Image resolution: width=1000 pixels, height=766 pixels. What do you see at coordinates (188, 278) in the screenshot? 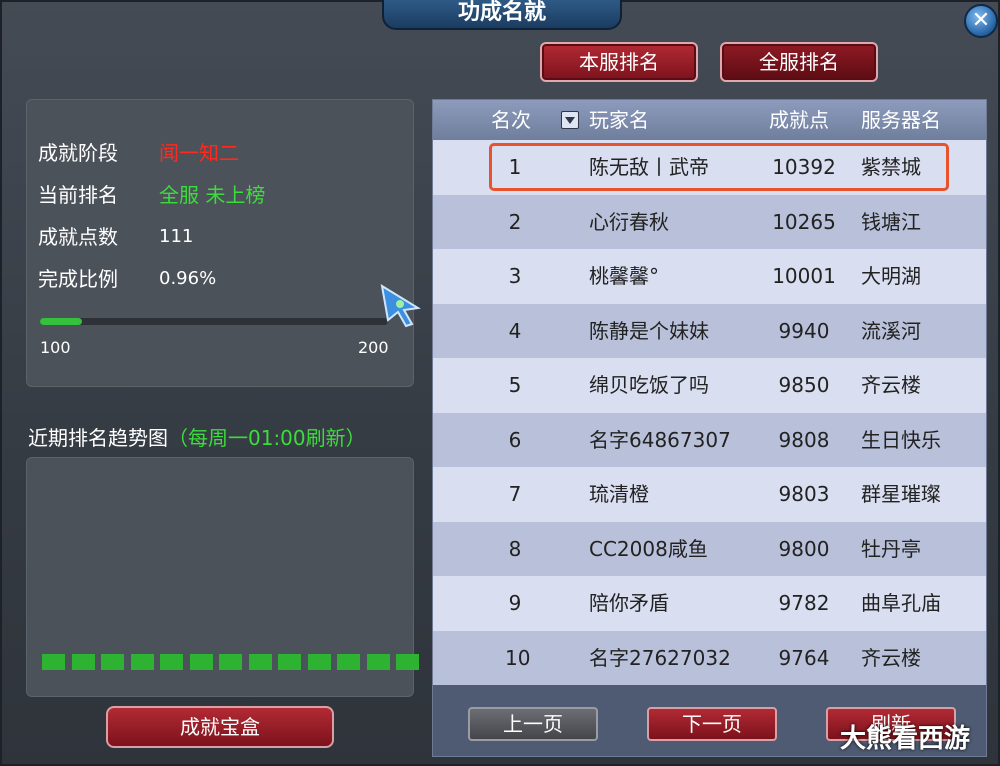
I see `ratio-value: 0.96%` at bounding box center [188, 278].